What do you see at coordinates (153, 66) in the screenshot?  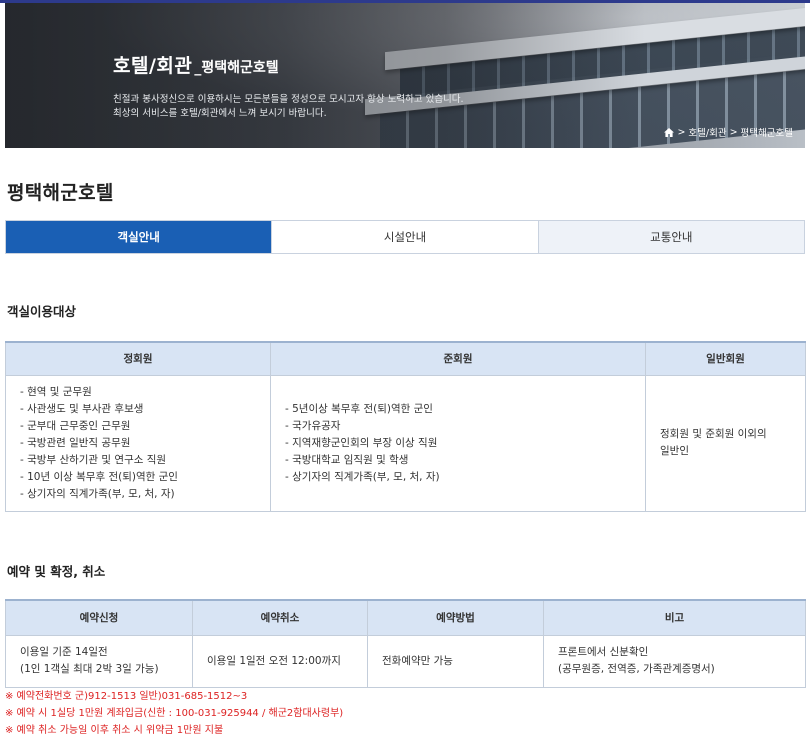 I see `hero-title-main: 호텔/회관` at bounding box center [153, 66].